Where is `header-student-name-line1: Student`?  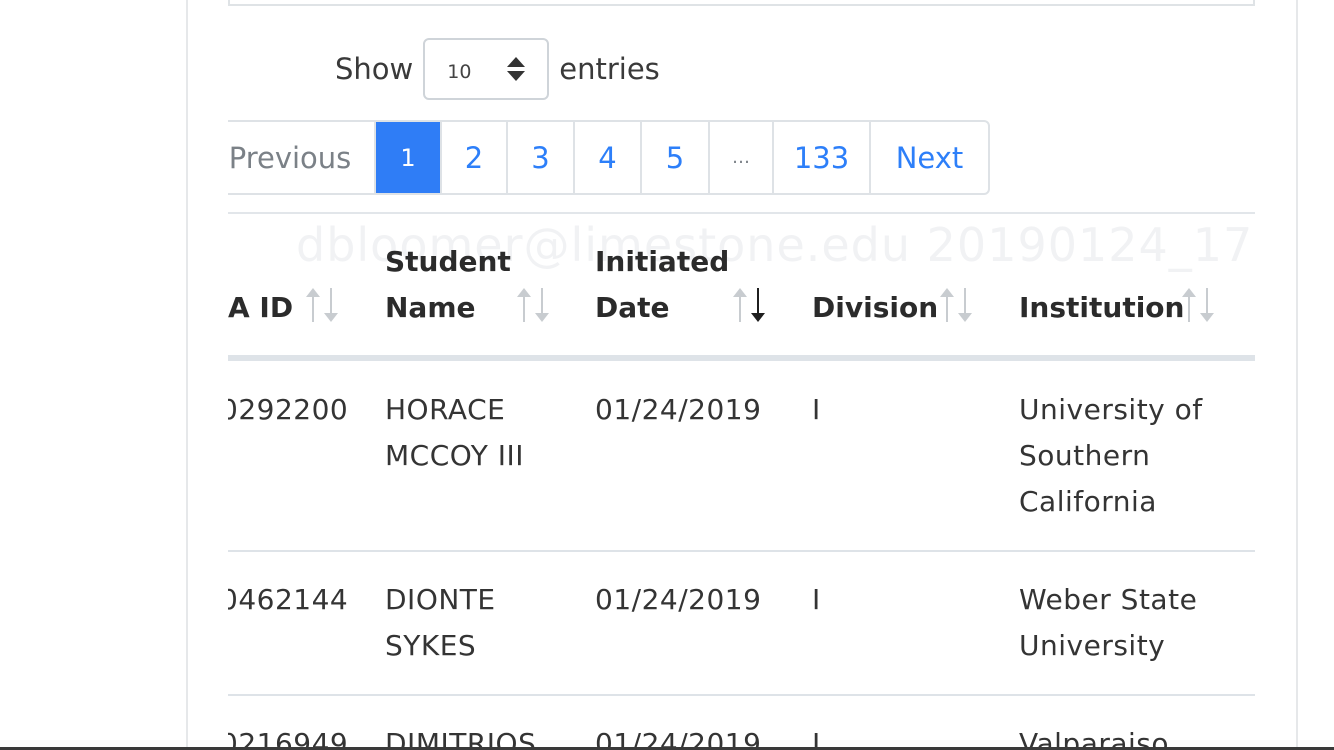
header-student-name-line1: Student is located at coordinates (448, 262).